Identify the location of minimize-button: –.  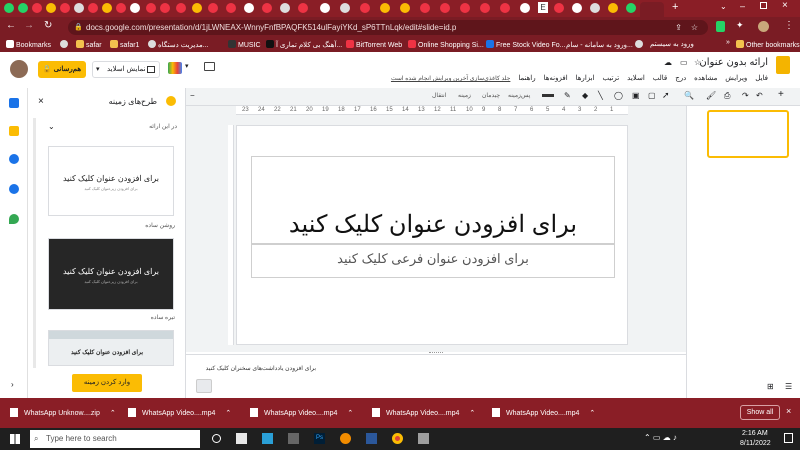
(742, 6).